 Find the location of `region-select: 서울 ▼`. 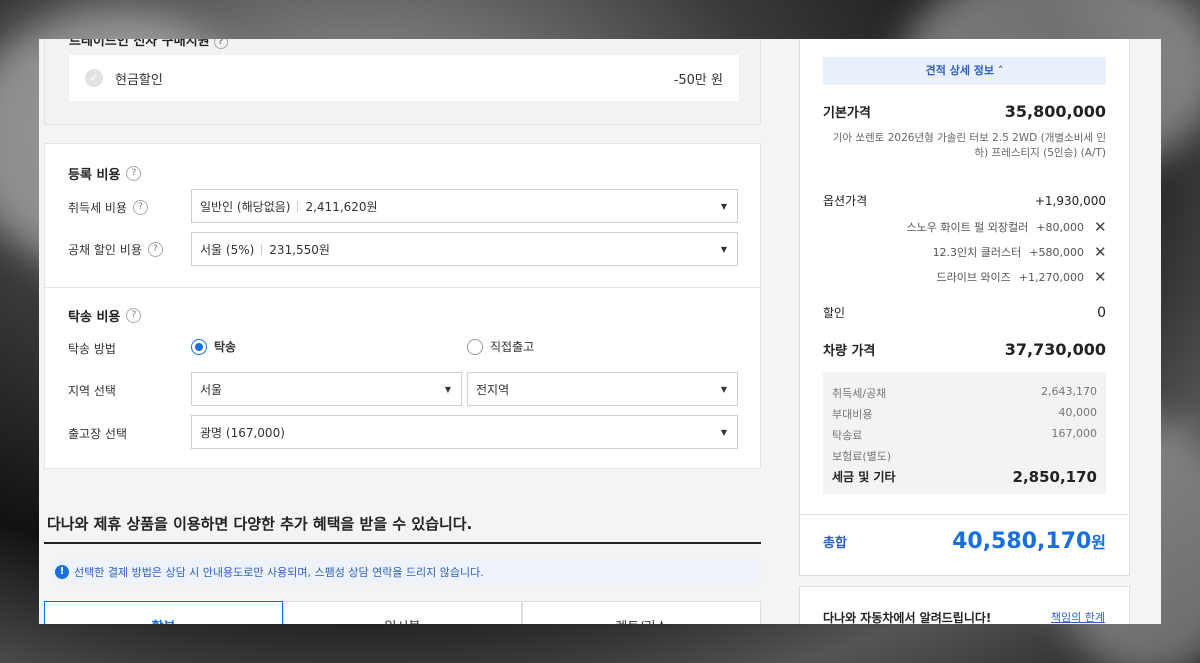

region-select: 서울 ▼ is located at coordinates (326, 389).